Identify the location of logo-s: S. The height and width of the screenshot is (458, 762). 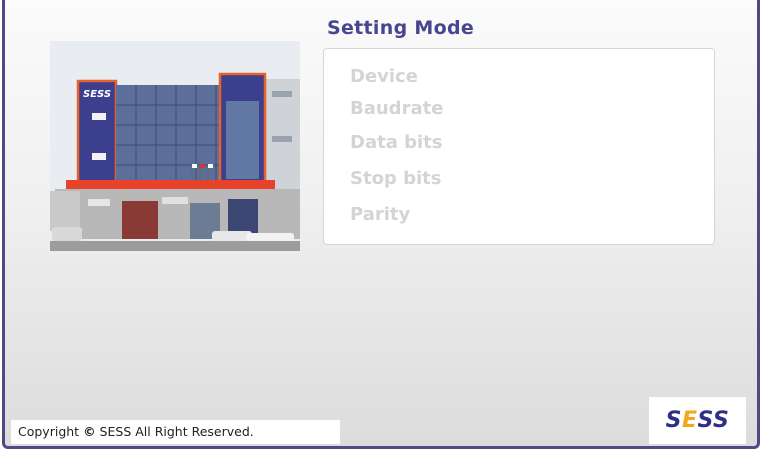
(673, 420).